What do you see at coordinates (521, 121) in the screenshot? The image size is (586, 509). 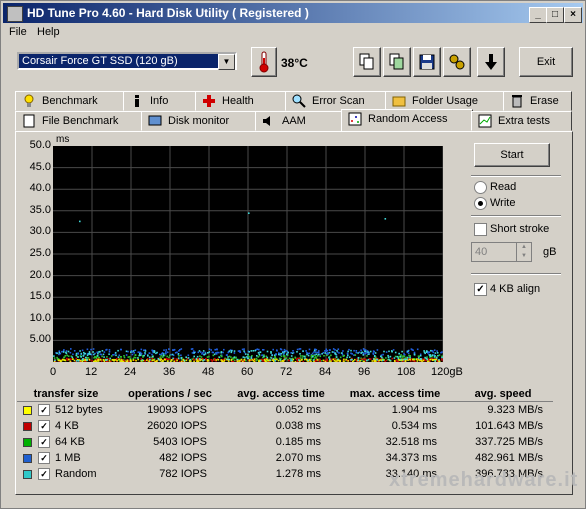 I see `tab-extra-tests: Extra tests` at bounding box center [521, 121].